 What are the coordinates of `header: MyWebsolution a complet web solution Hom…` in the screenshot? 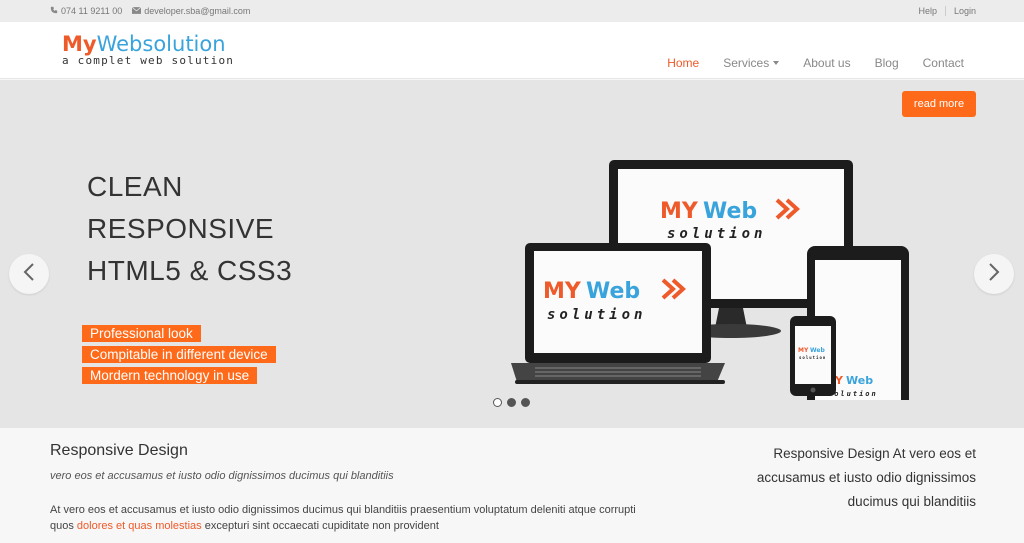 It's located at (512, 50).